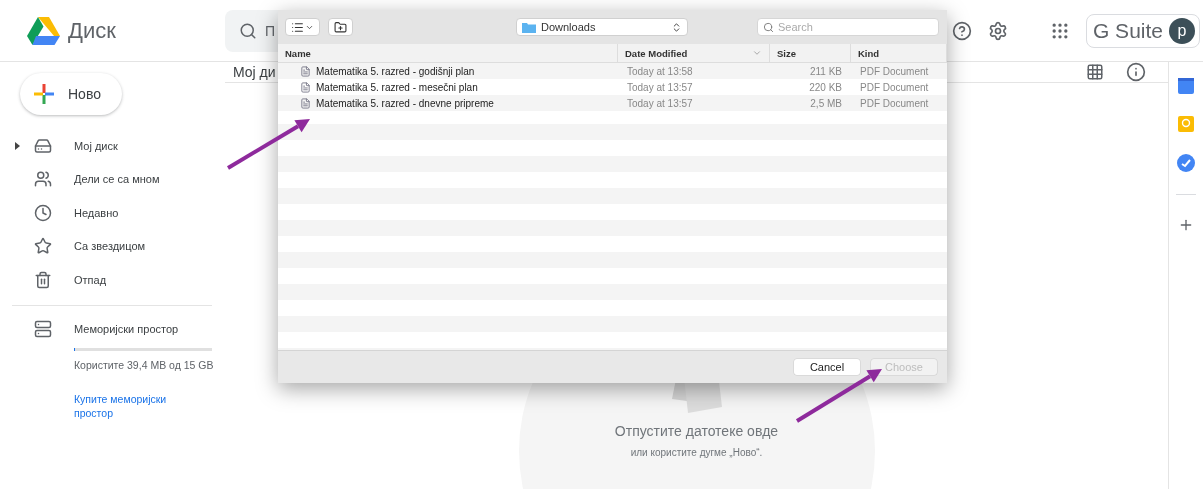 The height and width of the screenshot is (489, 1203). Describe the element at coordinates (660, 71) in the screenshot. I see `date-modified: Today at 13:58` at that location.